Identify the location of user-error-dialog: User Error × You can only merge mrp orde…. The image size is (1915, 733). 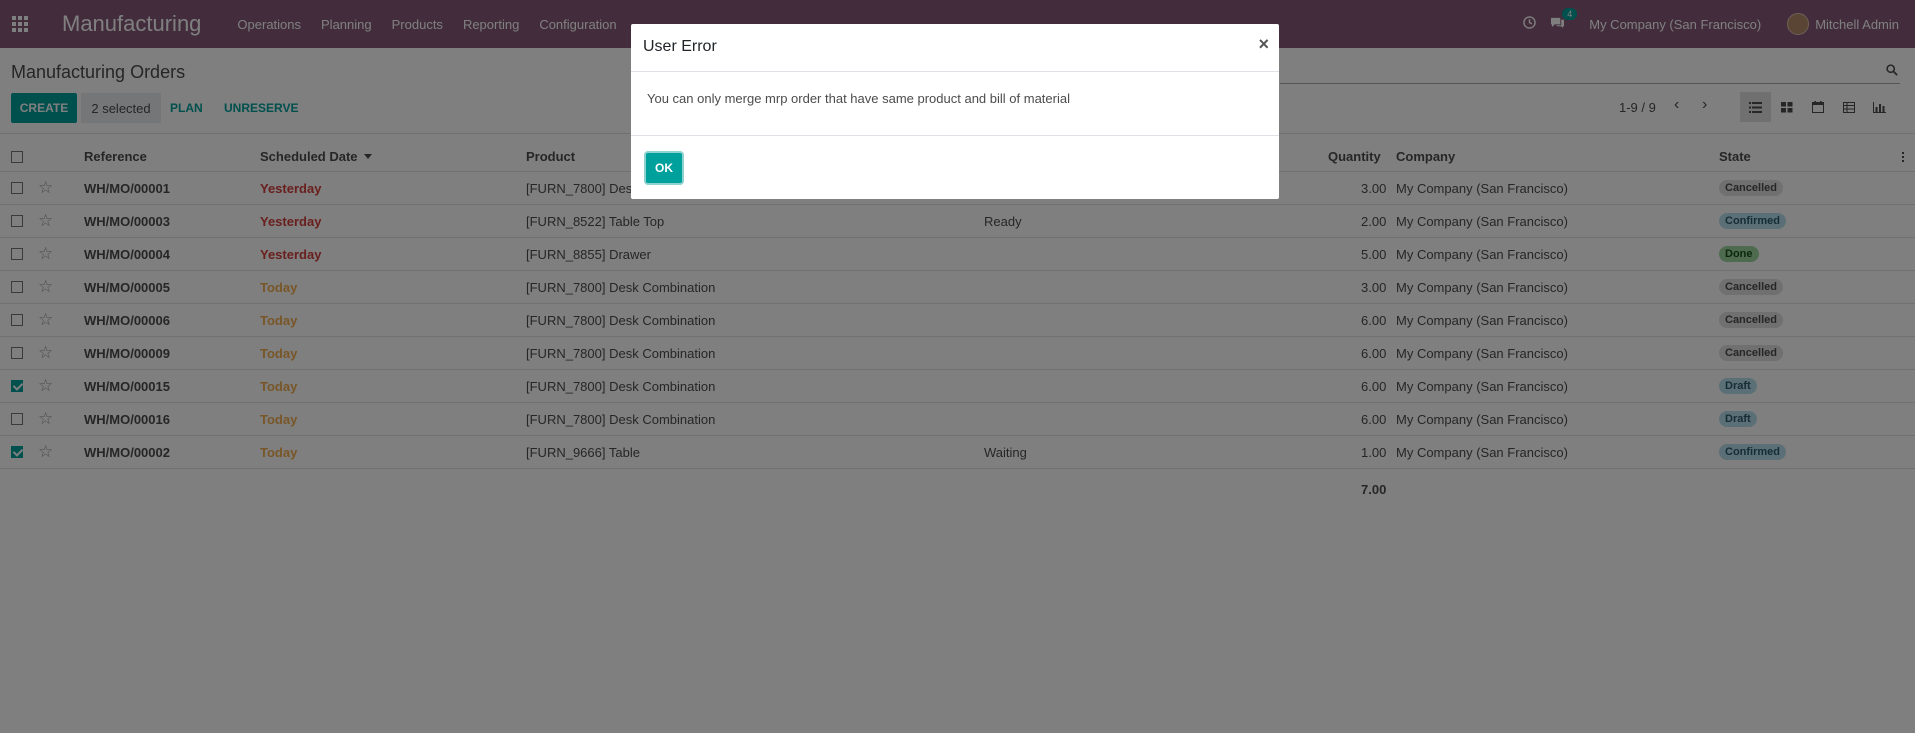
(955, 111).